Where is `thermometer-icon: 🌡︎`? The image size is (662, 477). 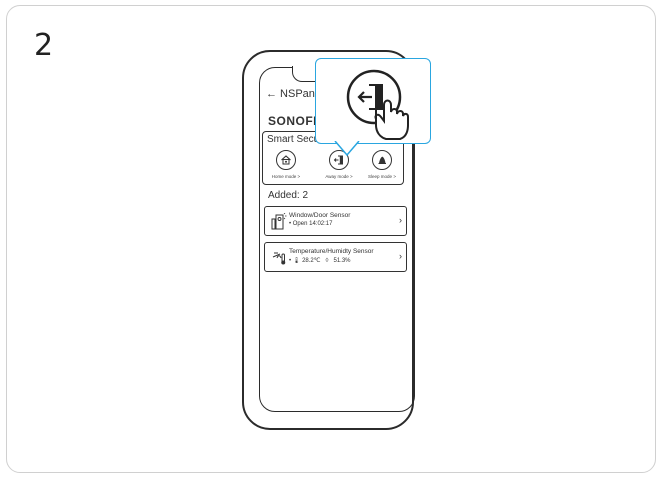
thermometer-icon: 🌡︎ is located at coordinates (296, 261).